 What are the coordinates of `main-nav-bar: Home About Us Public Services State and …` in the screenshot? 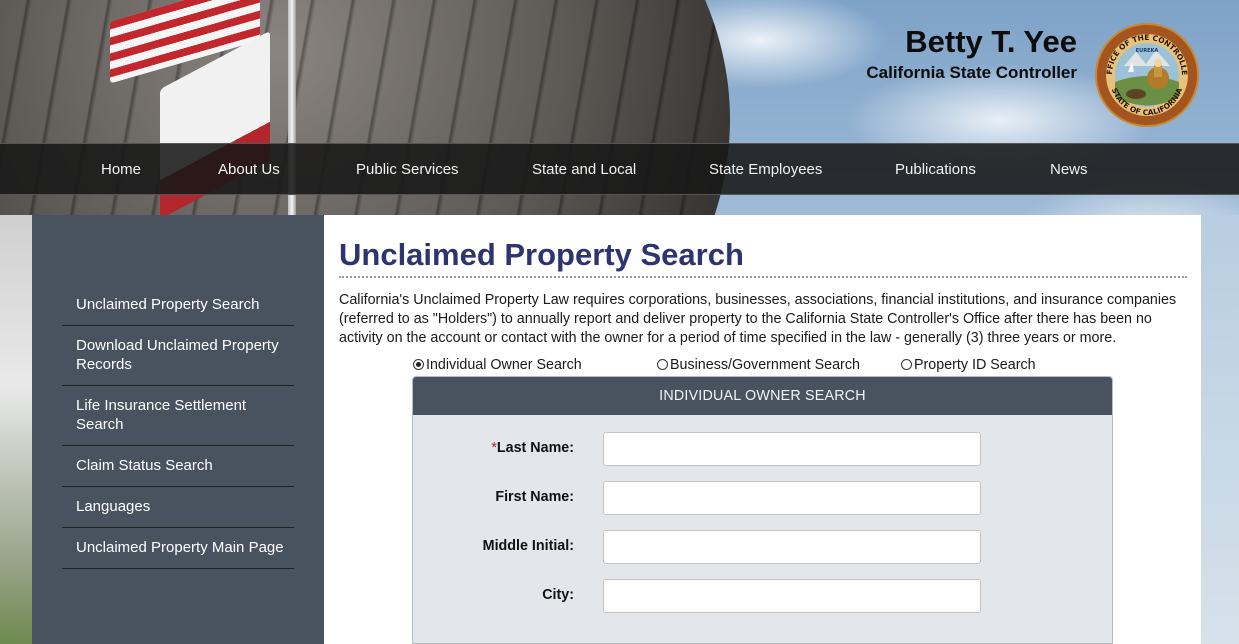 It's located at (619, 169).